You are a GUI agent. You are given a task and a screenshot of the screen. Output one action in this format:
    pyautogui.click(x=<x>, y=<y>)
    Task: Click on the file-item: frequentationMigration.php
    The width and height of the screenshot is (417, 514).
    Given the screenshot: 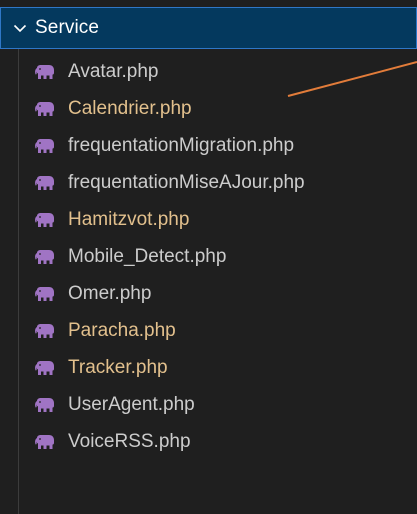 What is the action you would take?
    pyautogui.click(x=208, y=145)
    